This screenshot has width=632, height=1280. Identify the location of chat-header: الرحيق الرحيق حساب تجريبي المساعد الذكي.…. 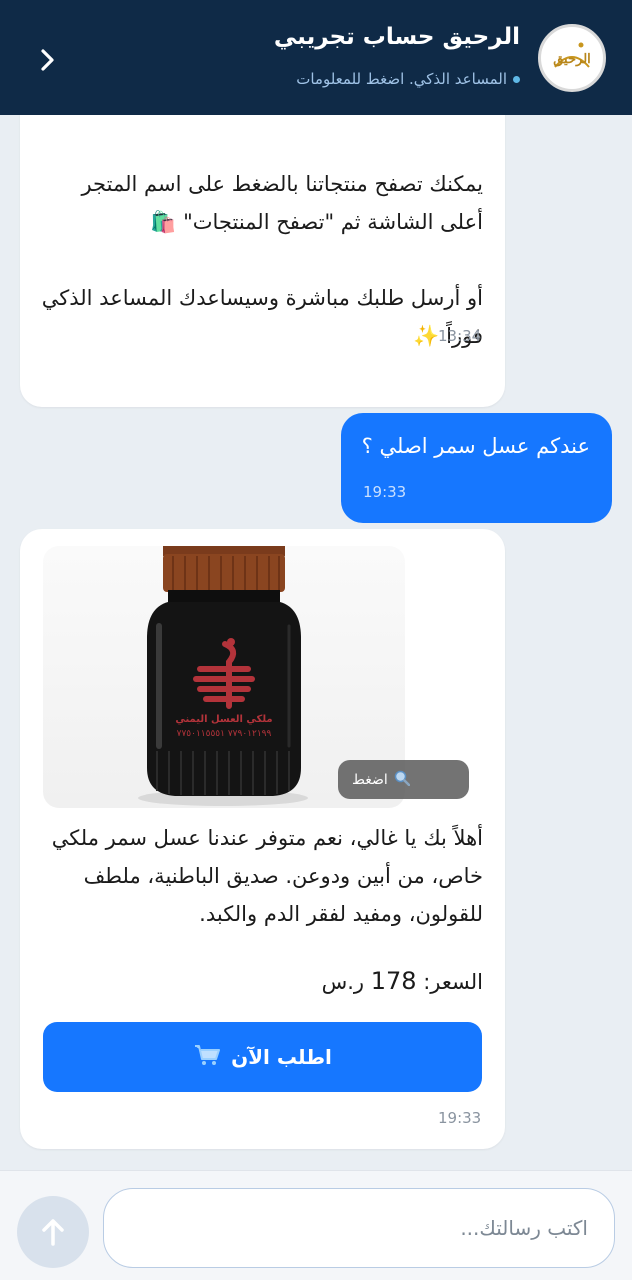
(316, 57).